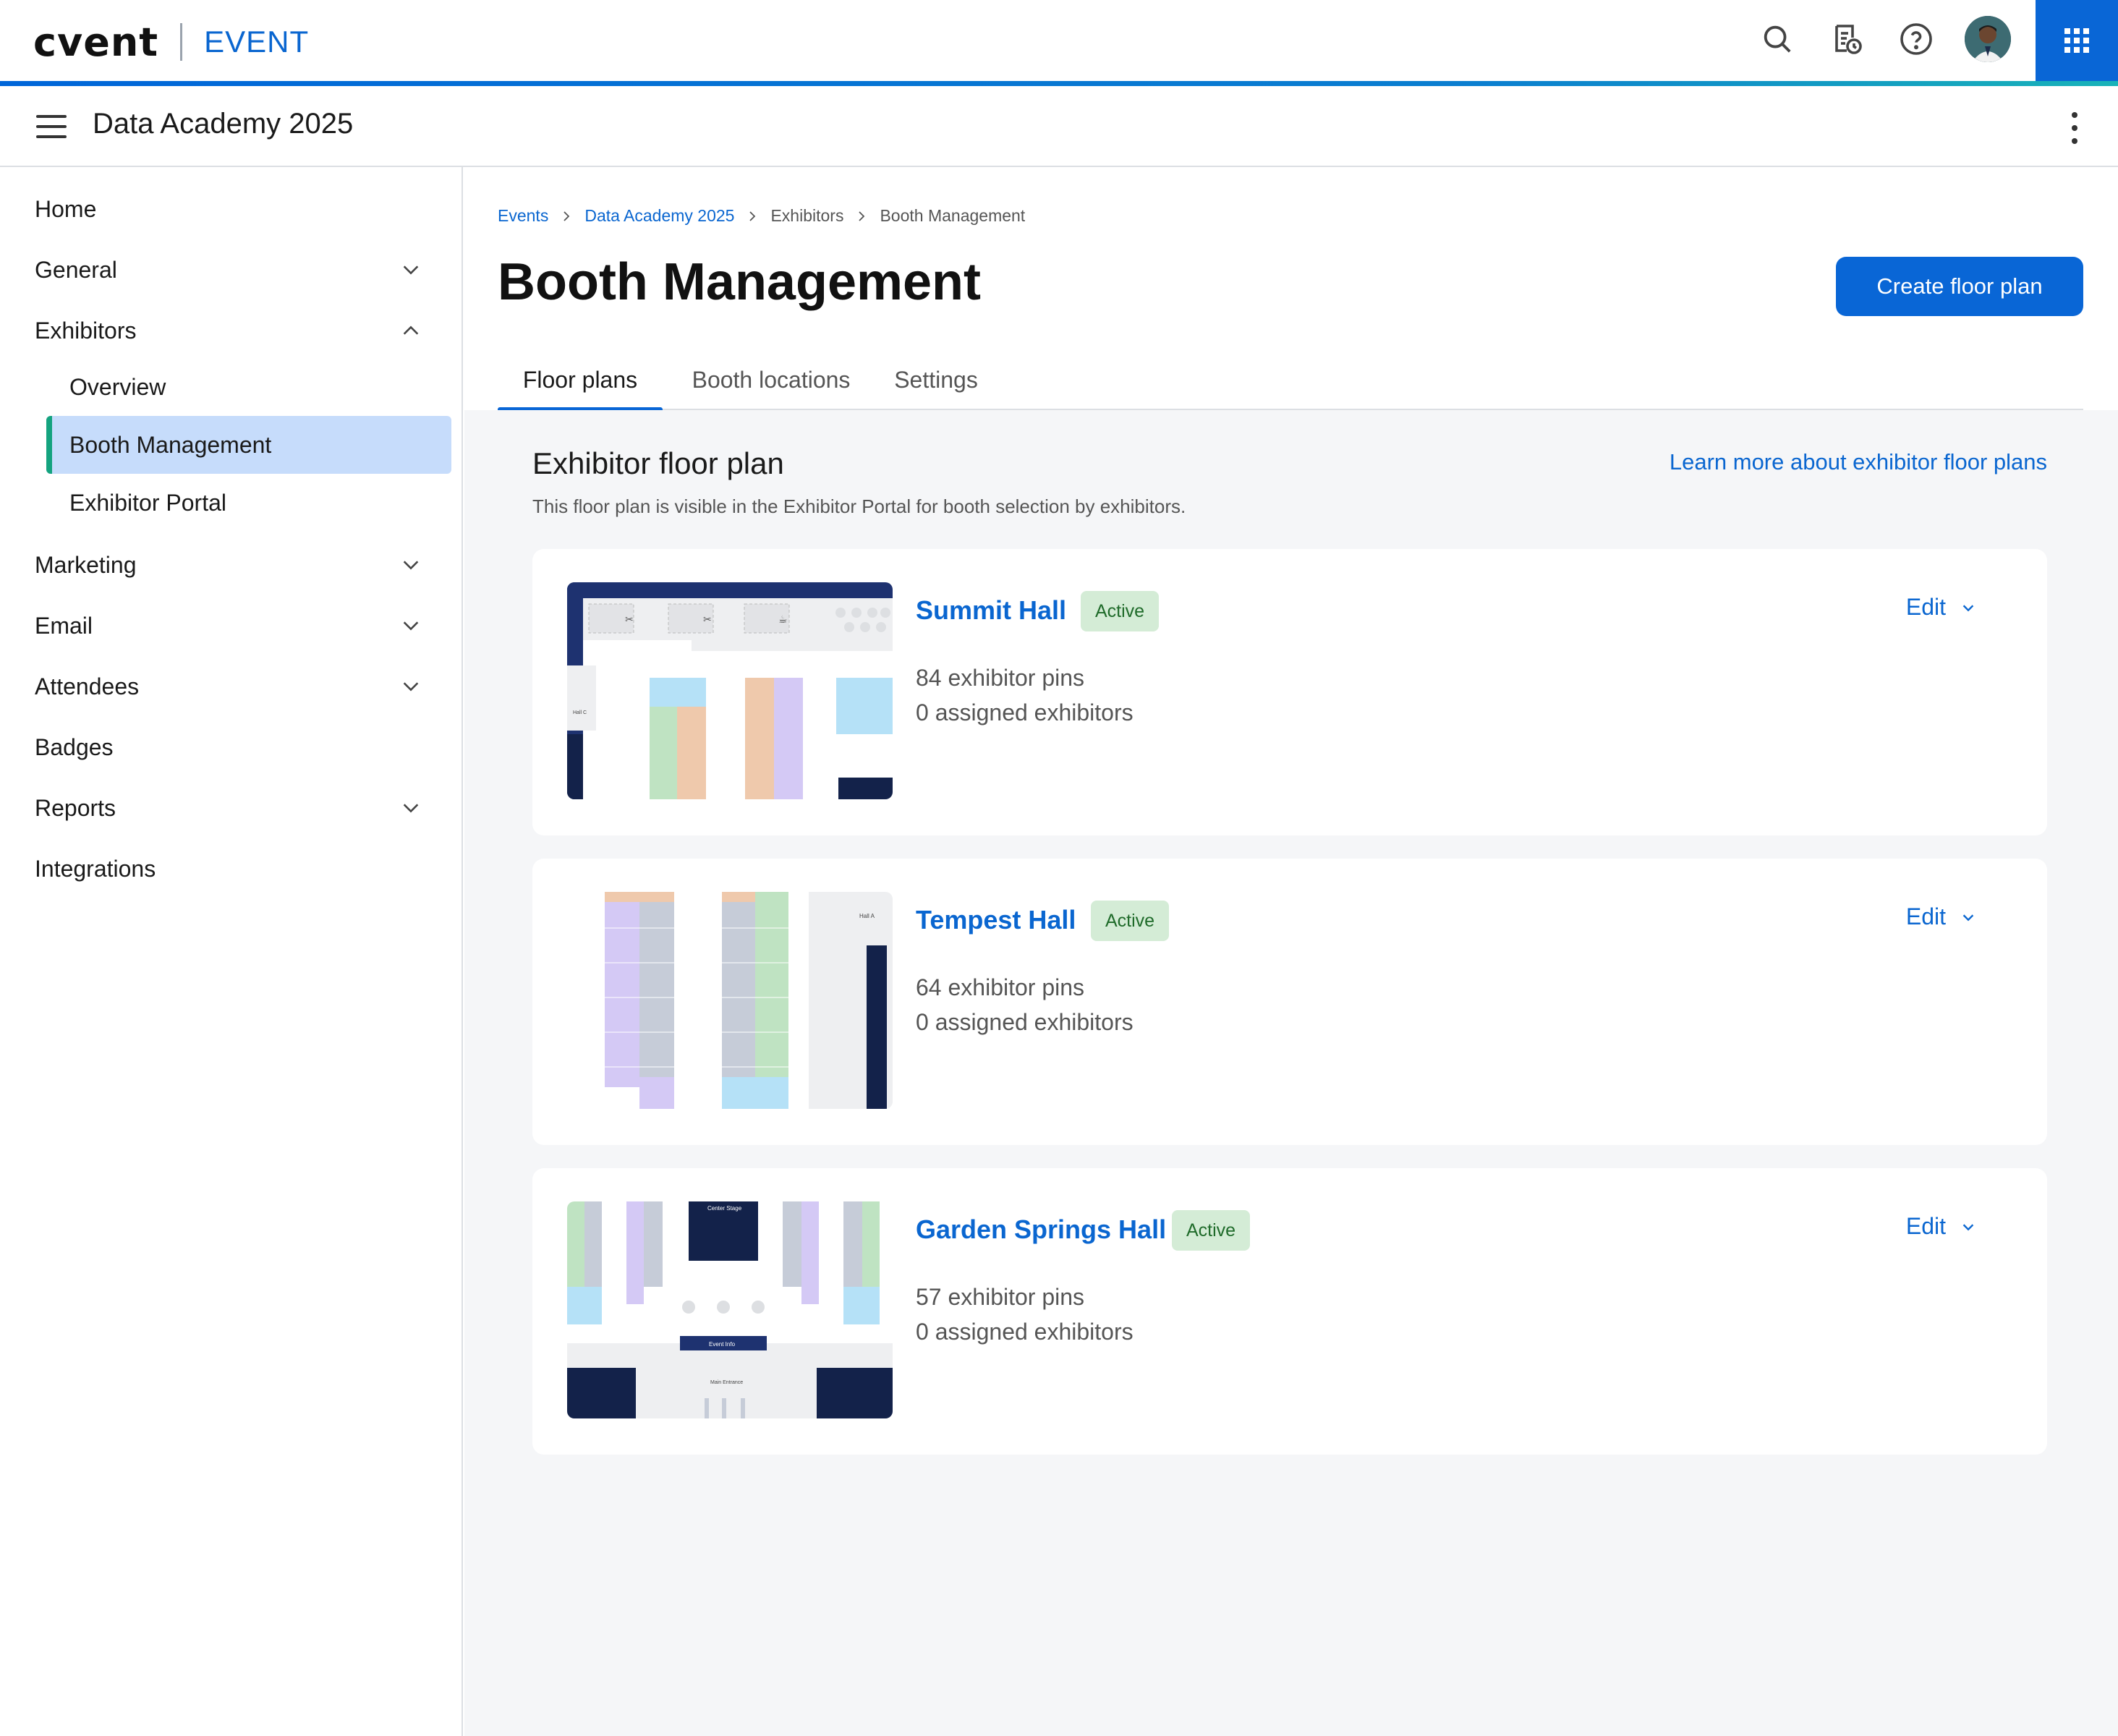 The image size is (2118, 1736). What do you see at coordinates (1916, 39) in the screenshot?
I see `help-icon` at bounding box center [1916, 39].